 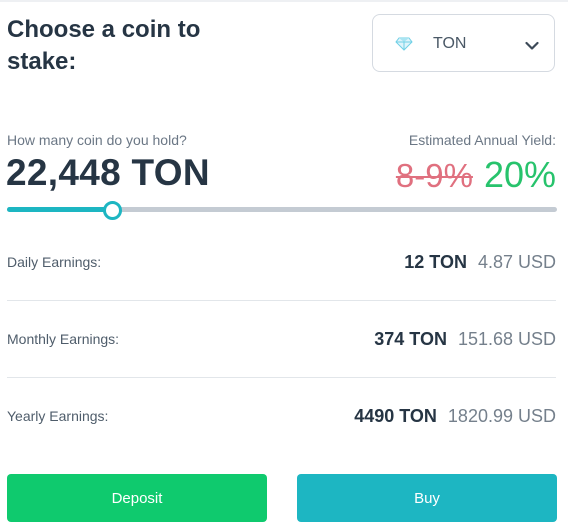 I want to click on yearly-earnings-values: 4490 TON 1820.99 USD, so click(x=455, y=417).